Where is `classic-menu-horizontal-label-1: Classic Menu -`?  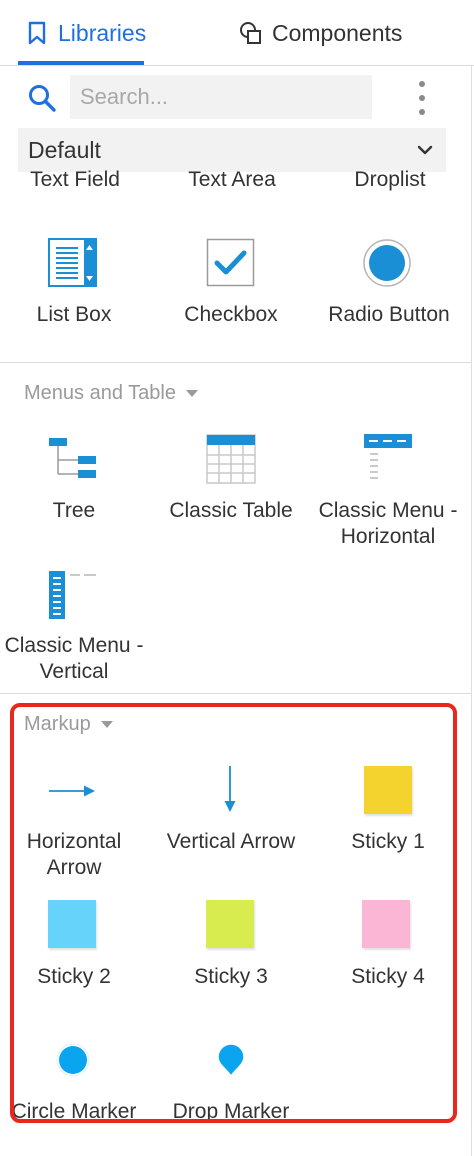 classic-menu-horizontal-label-1: Classic Menu - is located at coordinates (388, 510).